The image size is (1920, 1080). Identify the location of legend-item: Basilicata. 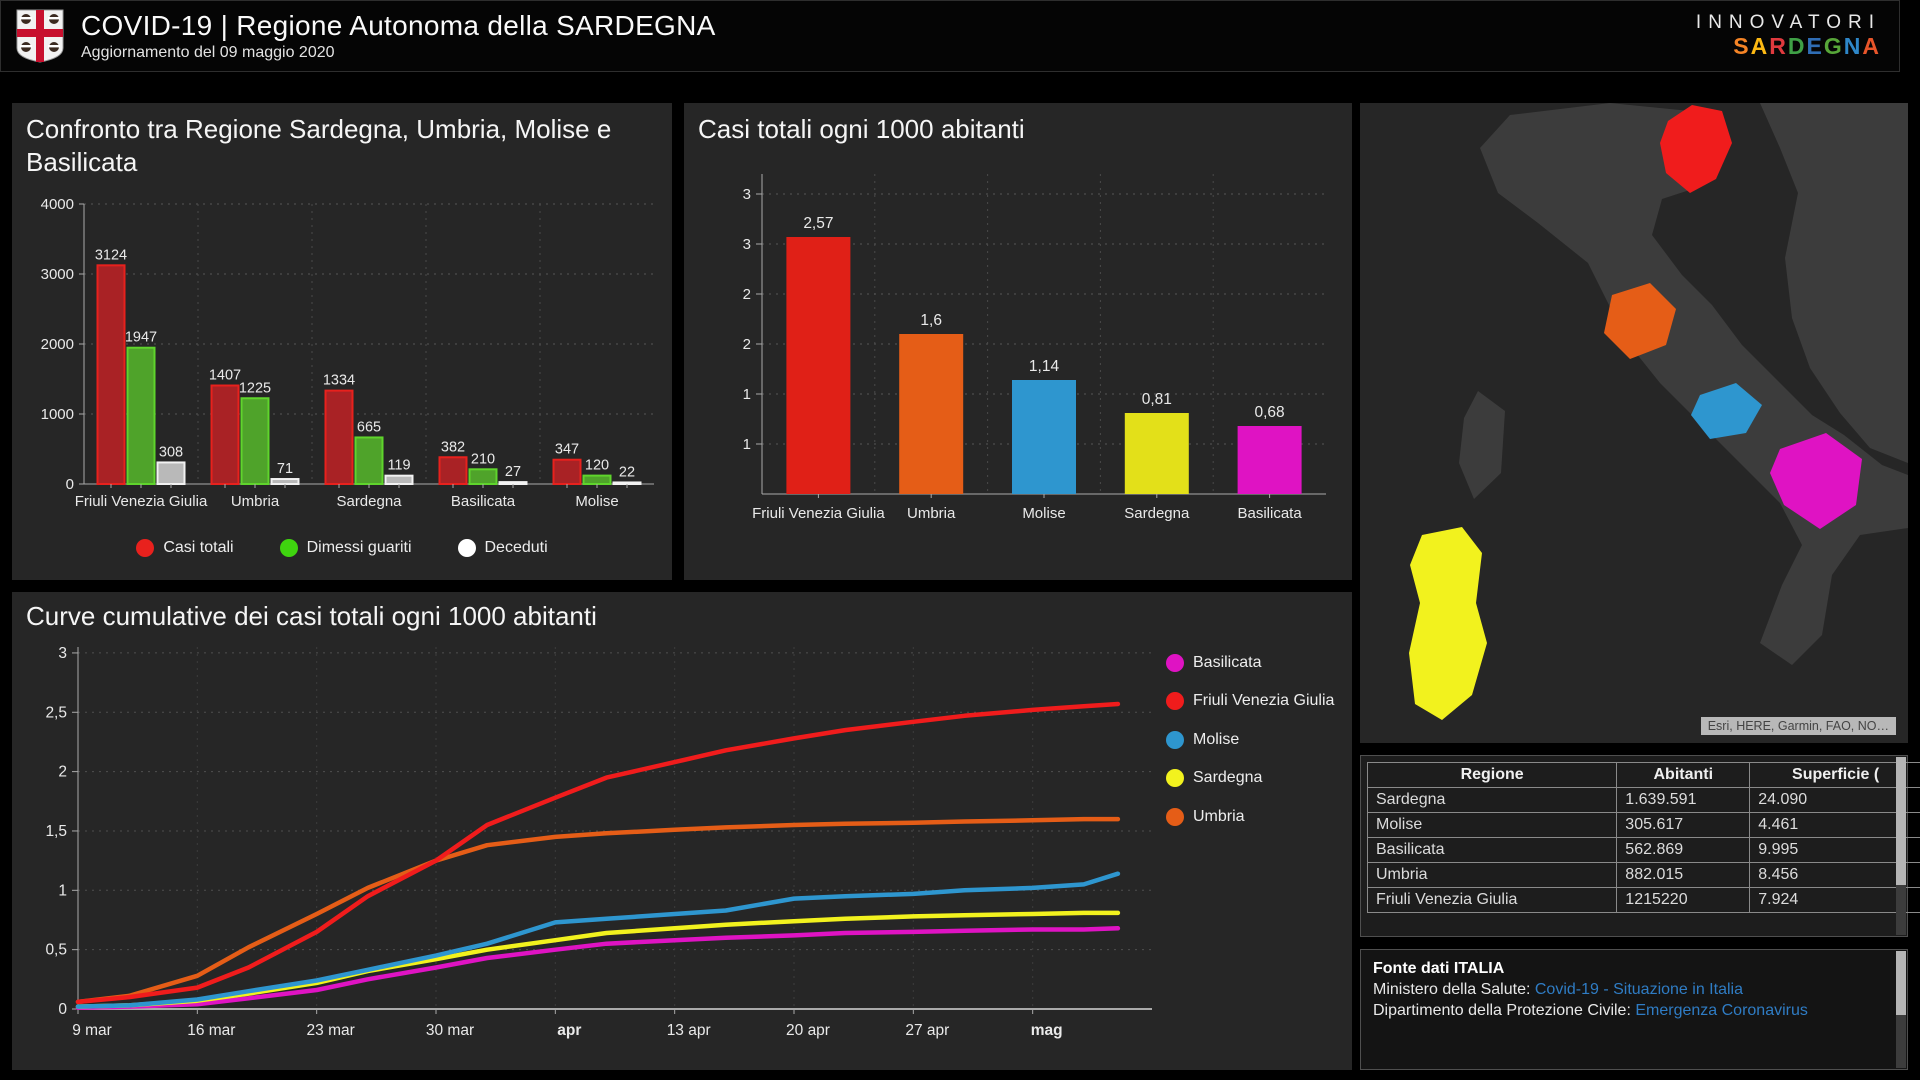
(1251, 663).